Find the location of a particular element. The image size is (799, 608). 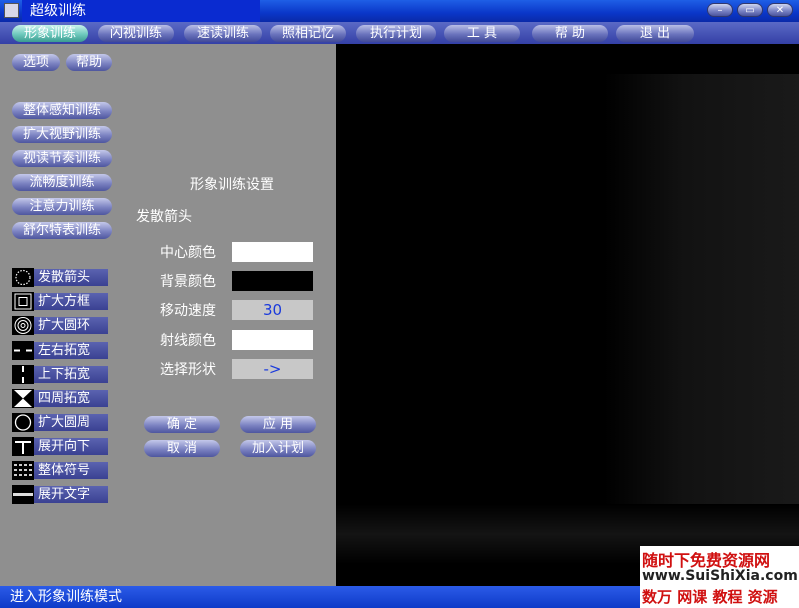

symbol-grid-icon is located at coordinates (23, 470).